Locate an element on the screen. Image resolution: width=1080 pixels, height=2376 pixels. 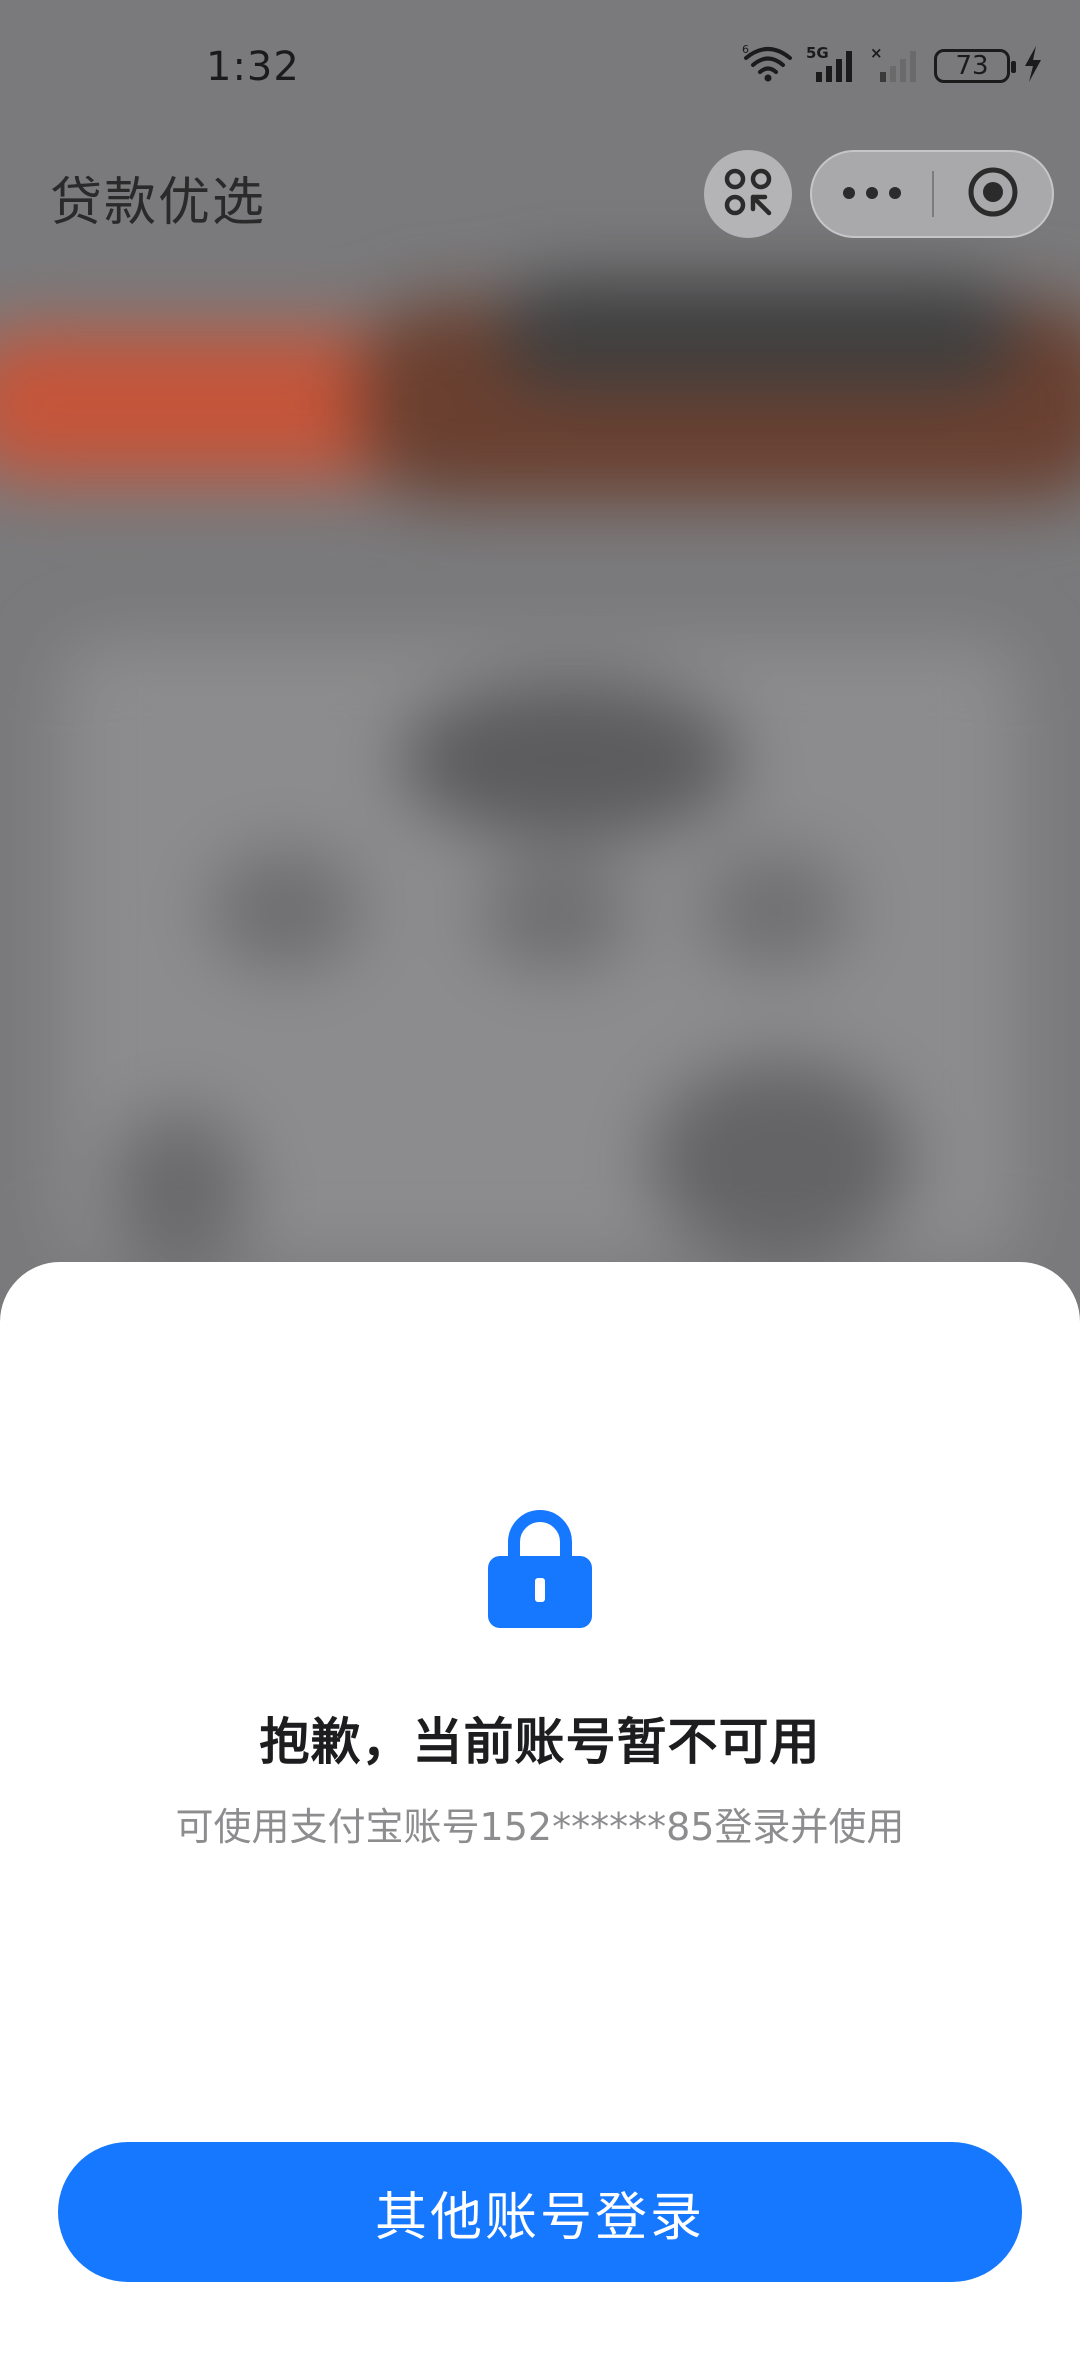
battery-icon: 73 is located at coordinates (975, 66).